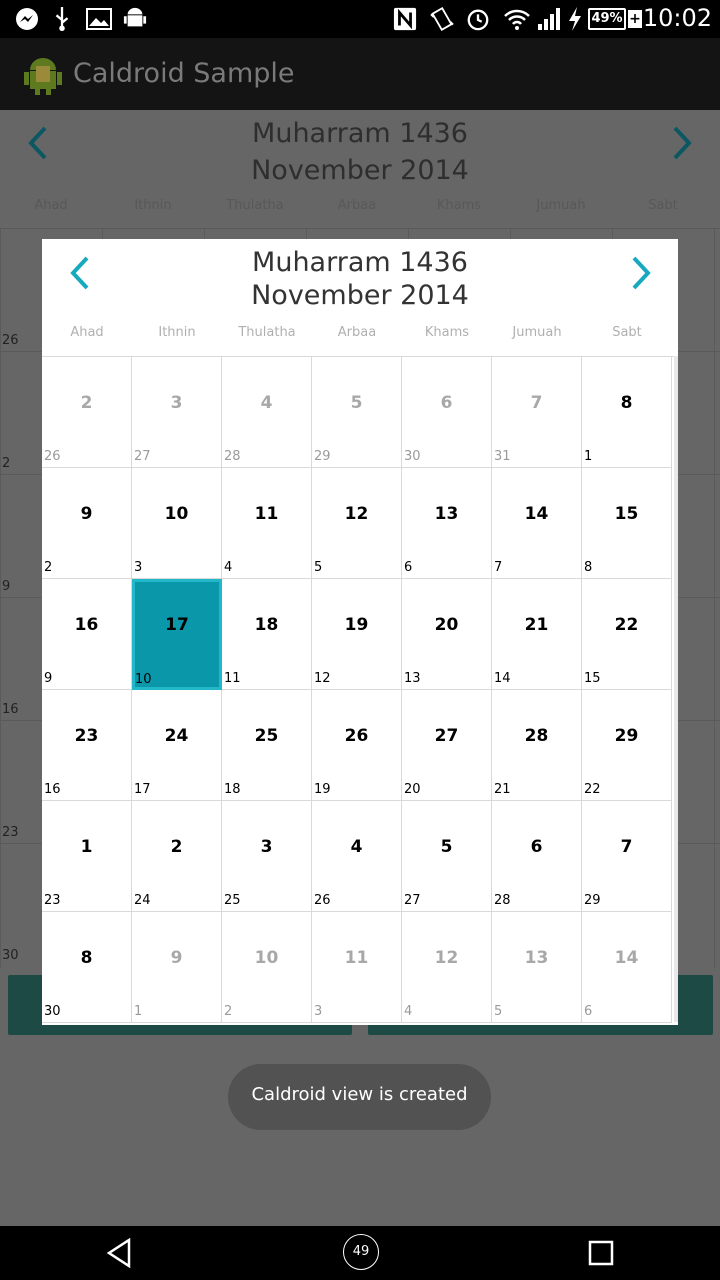 The width and height of the screenshot is (720, 1280). Describe the element at coordinates (478, 20) in the screenshot. I see `alarm-icon` at that location.